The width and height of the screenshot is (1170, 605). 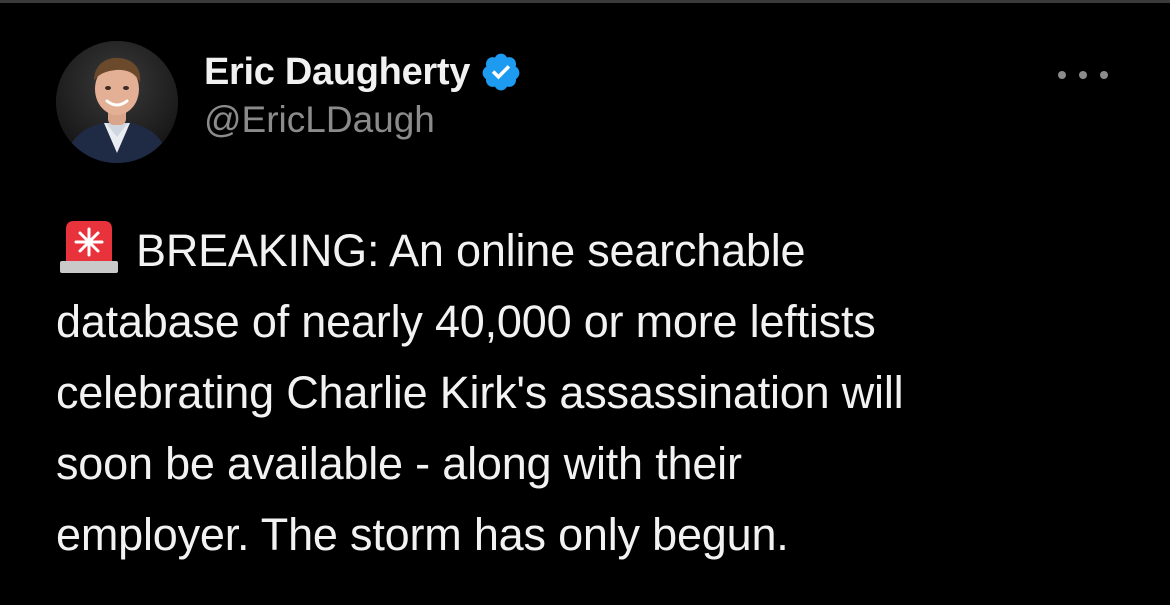 What do you see at coordinates (337, 72) in the screenshot?
I see `display-name: Eric Daugherty` at bounding box center [337, 72].